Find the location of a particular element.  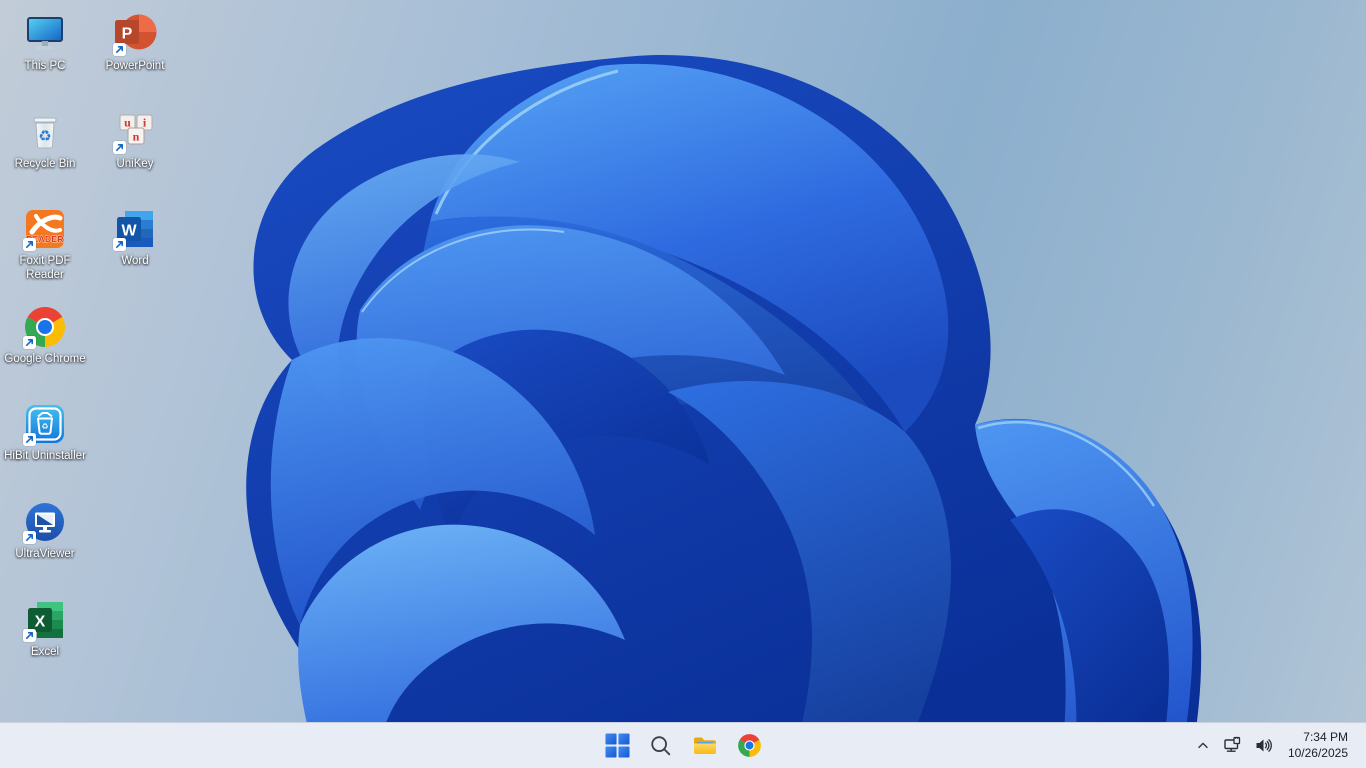

file-explorer-icon is located at coordinates (705, 745).